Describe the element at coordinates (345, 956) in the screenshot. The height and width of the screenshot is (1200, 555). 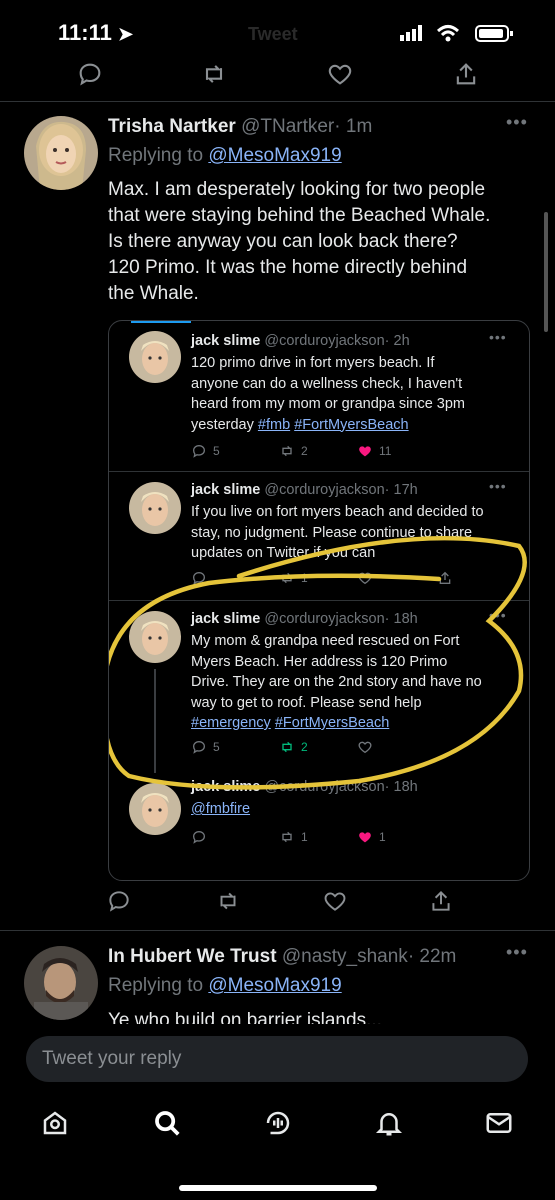
I see `author-handle: @nasty_shank` at that location.